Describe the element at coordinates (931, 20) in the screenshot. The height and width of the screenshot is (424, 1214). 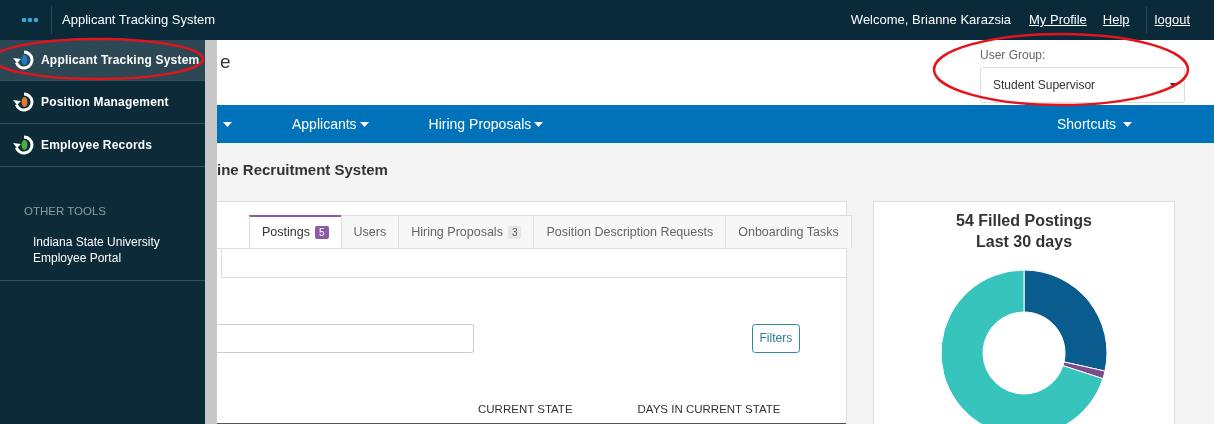
I see `welcome-text: Welcome, Brianne Karazsia` at that location.